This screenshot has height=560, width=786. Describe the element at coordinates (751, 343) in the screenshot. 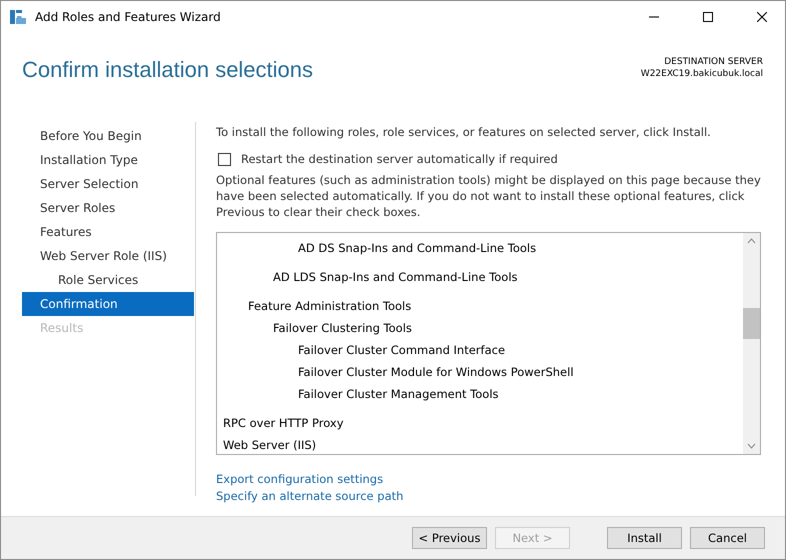

I see `scrollbar` at that location.